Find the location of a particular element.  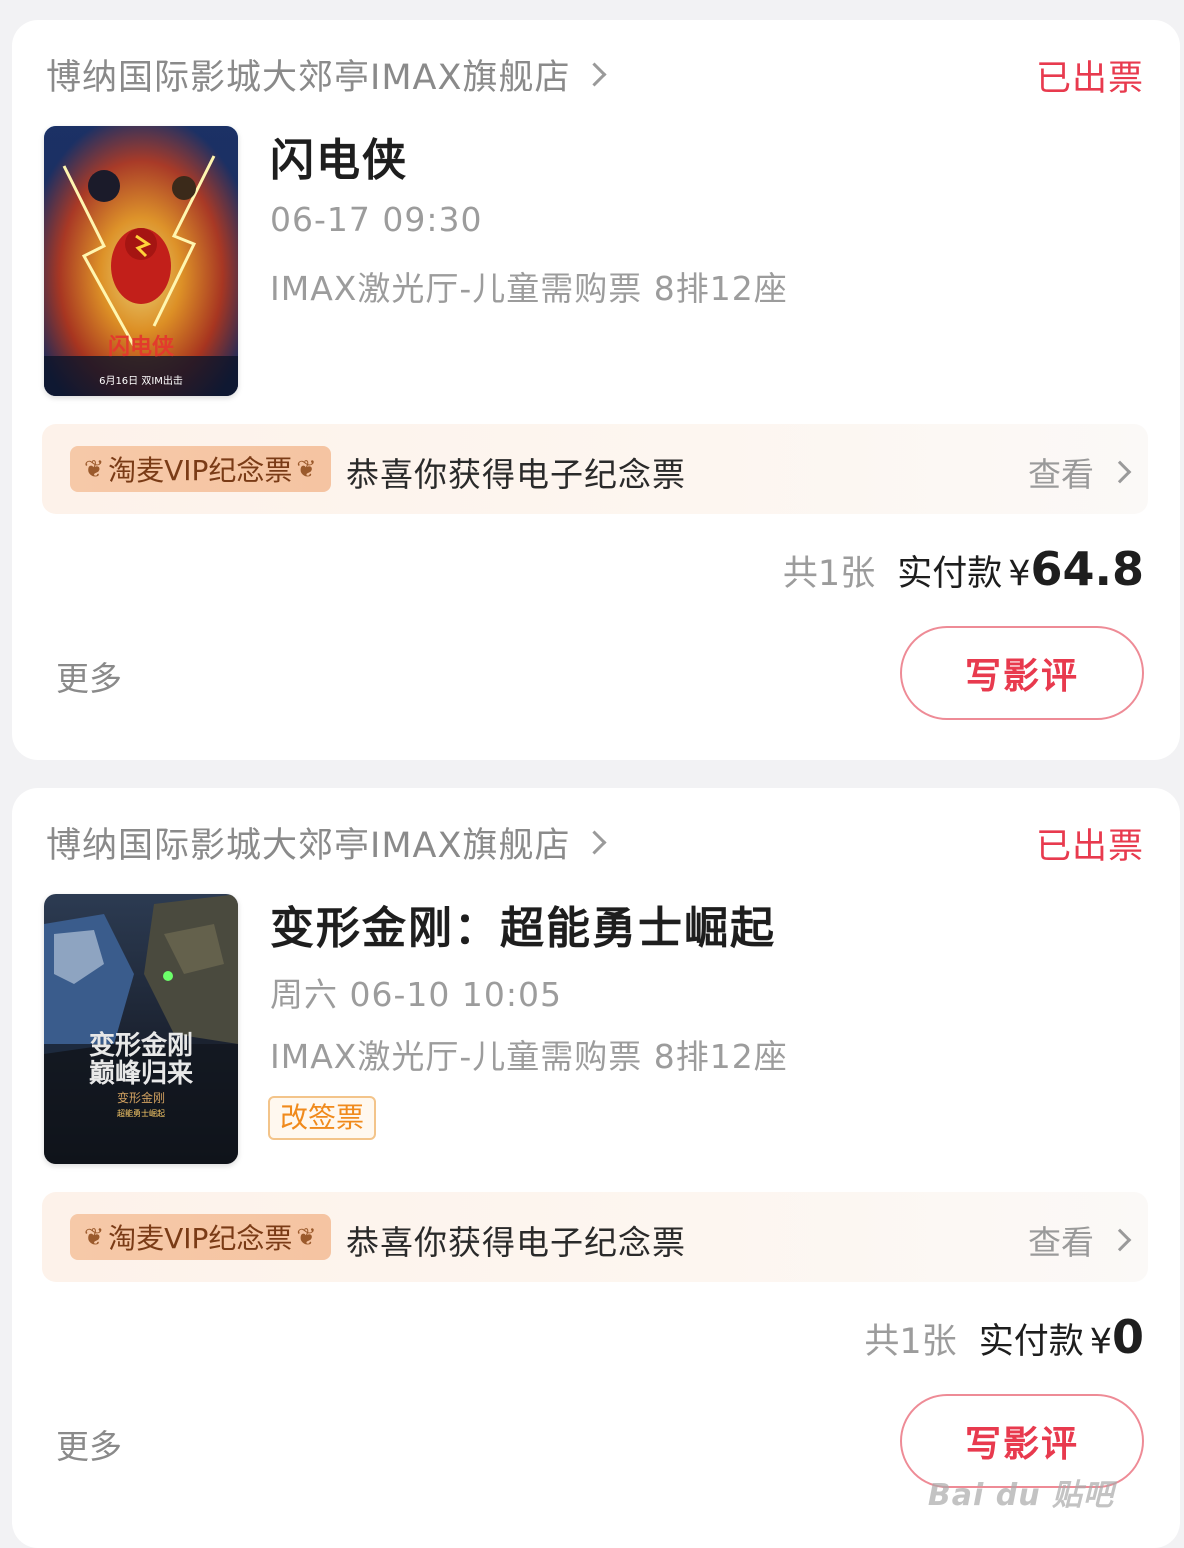

movie-title: 闪电侠 is located at coordinates (339, 156).